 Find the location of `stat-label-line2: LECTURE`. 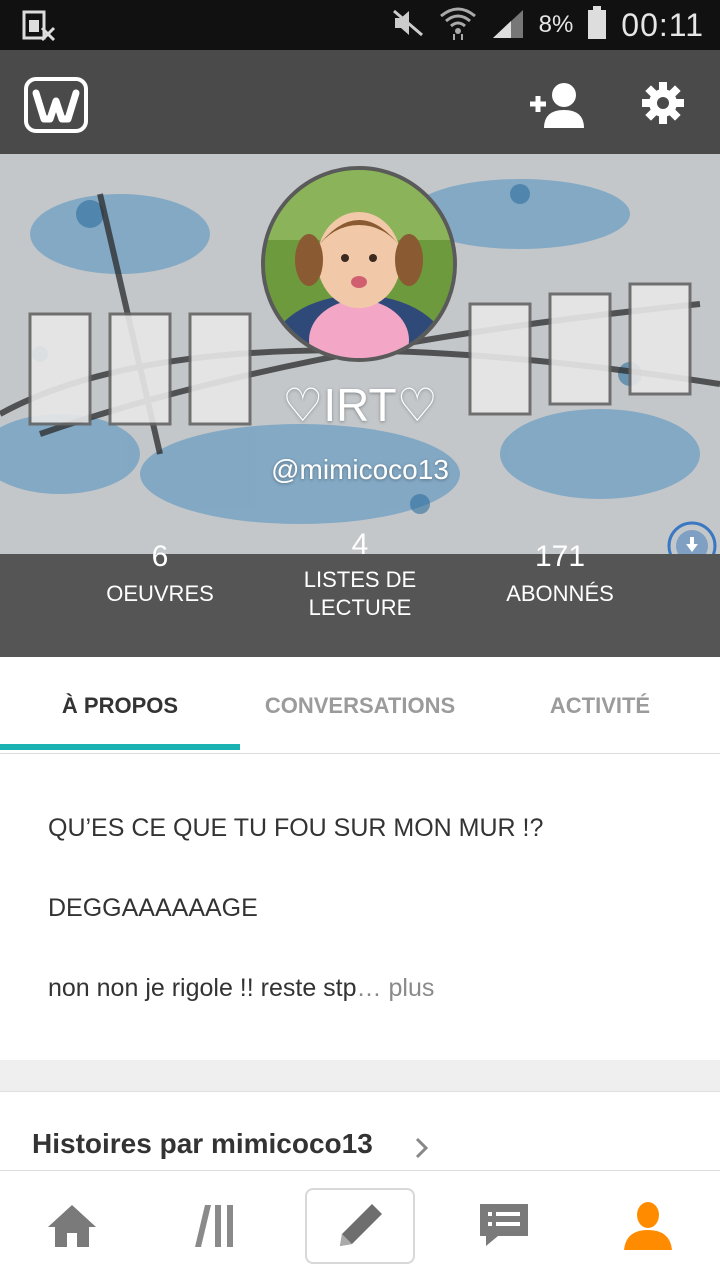

stat-label-line2: LECTURE is located at coordinates (360, 607).